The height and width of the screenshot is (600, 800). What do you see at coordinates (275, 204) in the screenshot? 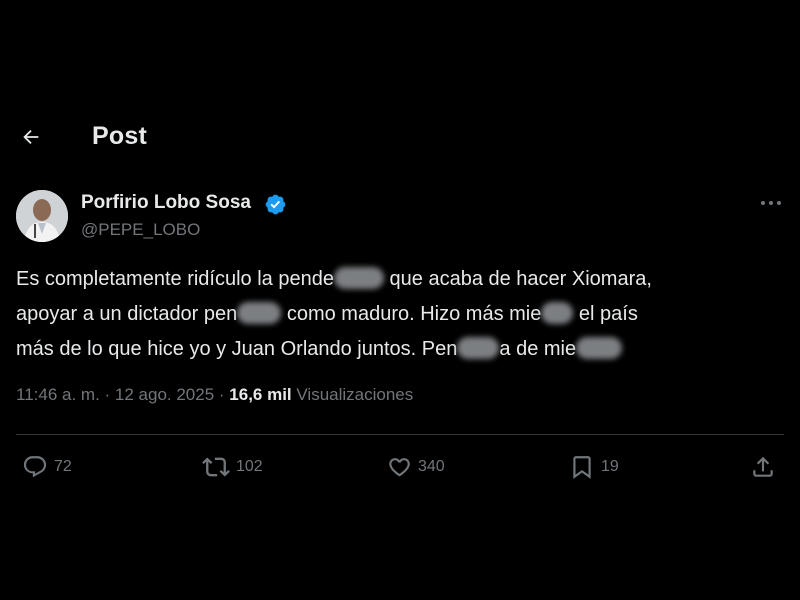
I see `verified-badge-icon` at bounding box center [275, 204].